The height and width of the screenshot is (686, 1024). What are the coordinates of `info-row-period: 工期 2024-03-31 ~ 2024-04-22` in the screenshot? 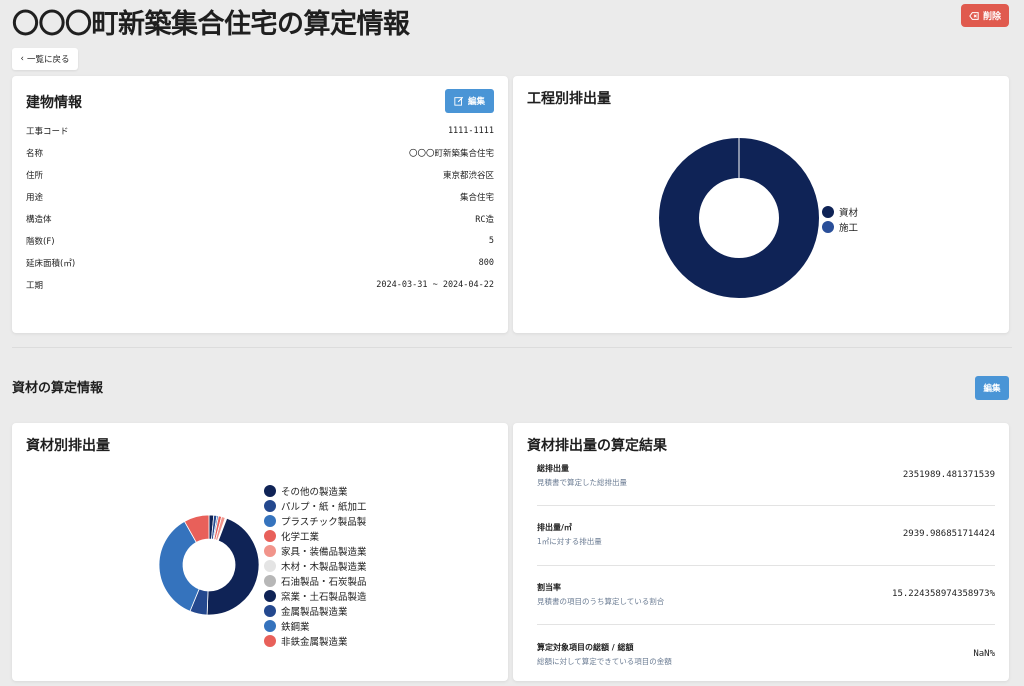 It's located at (260, 285).